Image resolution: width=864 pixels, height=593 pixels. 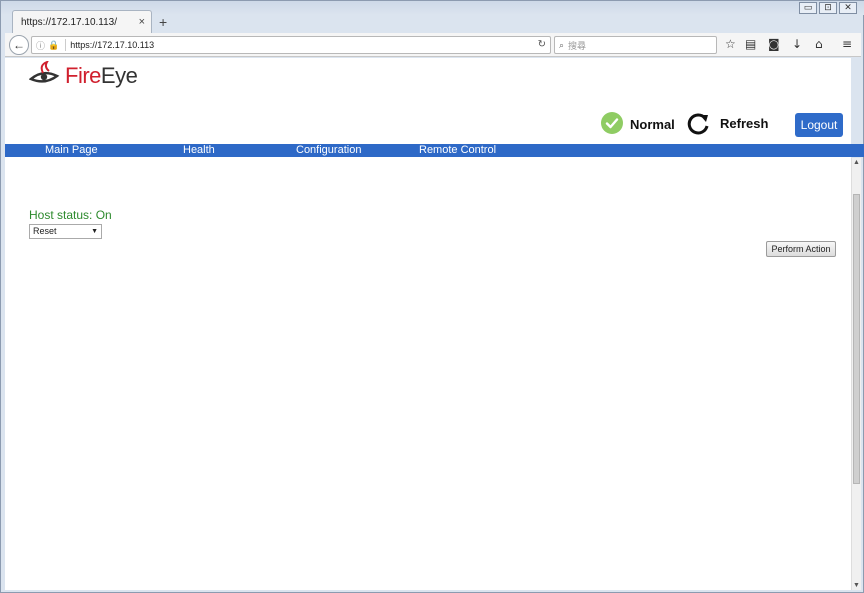 I want to click on status-ok-icon, so click(x=612, y=123).